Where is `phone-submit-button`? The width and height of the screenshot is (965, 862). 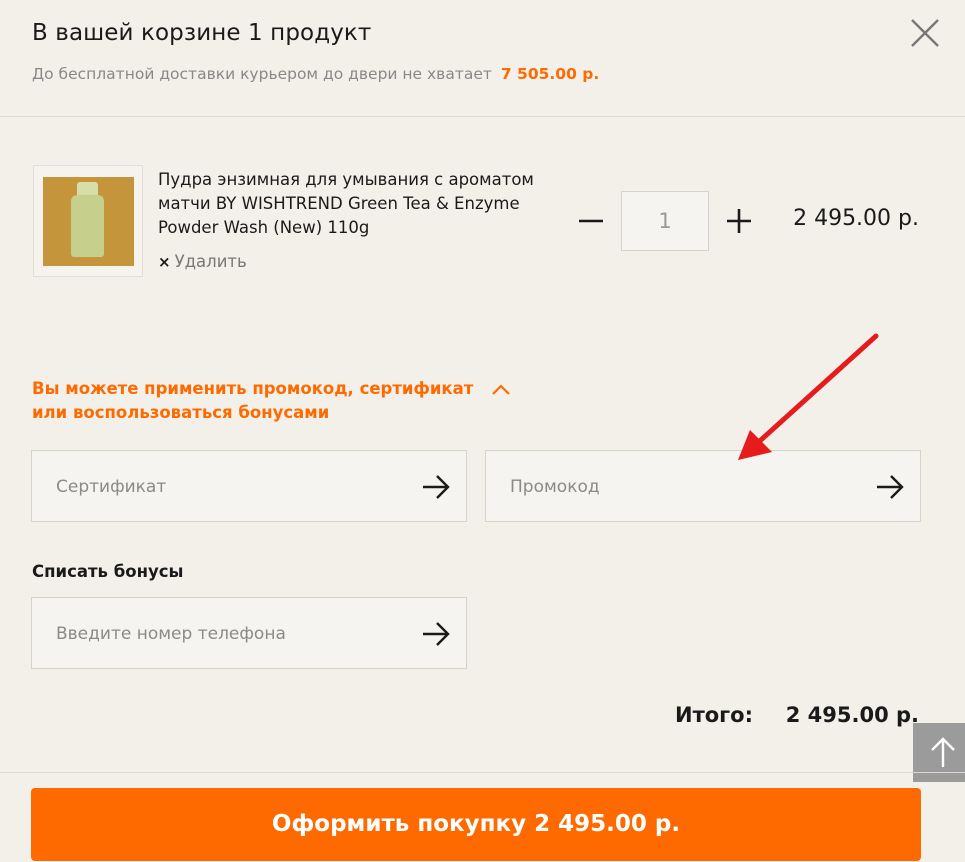 phone-submit-button is located at coordinates (436, 634).